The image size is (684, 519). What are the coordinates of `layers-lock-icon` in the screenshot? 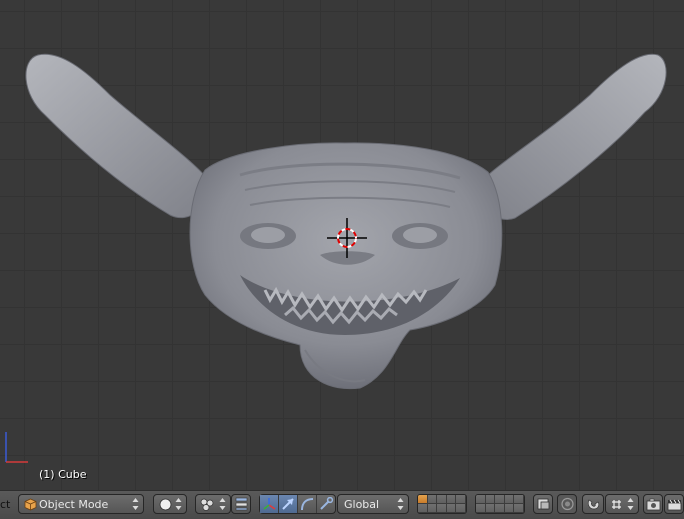 It's located at (543, 504).